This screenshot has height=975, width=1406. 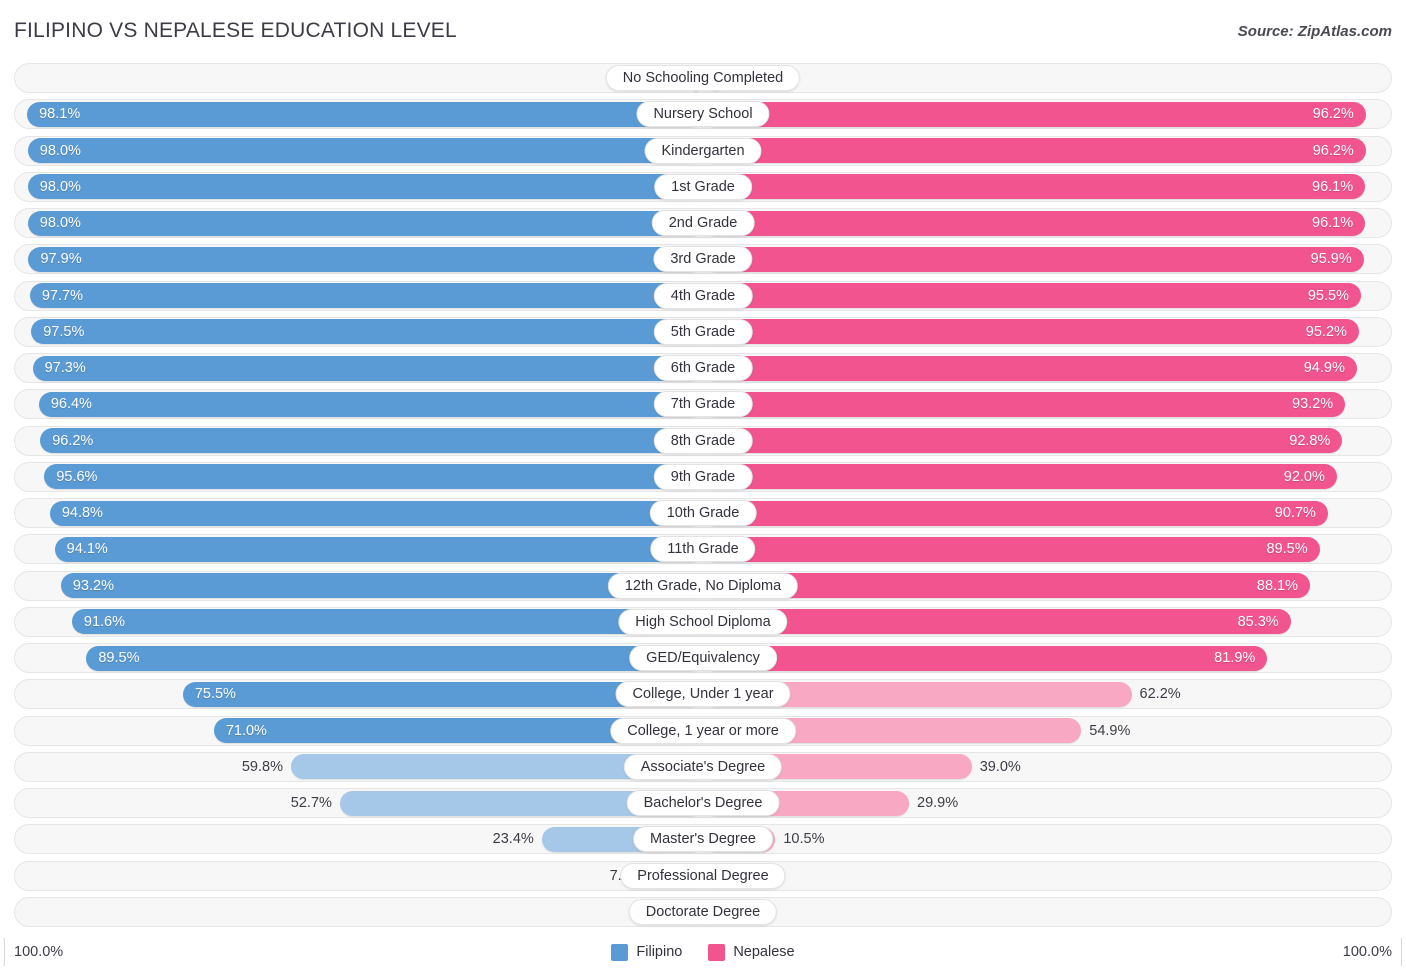 What do you see at coordinates (370, 404) in the screenshot?
I see `filipino-bar: 96.4%` at bounding box center [370, 404].